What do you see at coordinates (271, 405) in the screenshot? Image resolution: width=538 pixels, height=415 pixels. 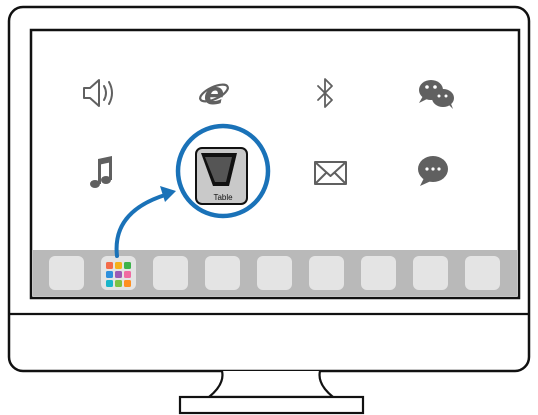 I see `monitor-base` at bounding box center [271, 405].